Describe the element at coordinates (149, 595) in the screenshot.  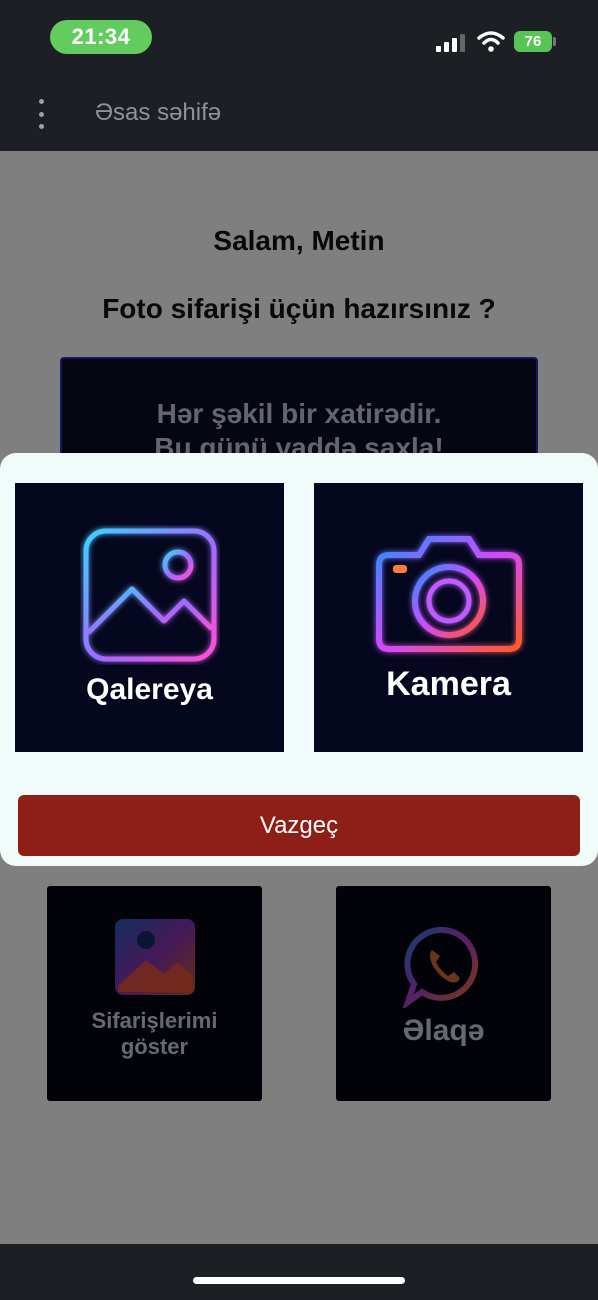
I see `gallery-icon` at that location.